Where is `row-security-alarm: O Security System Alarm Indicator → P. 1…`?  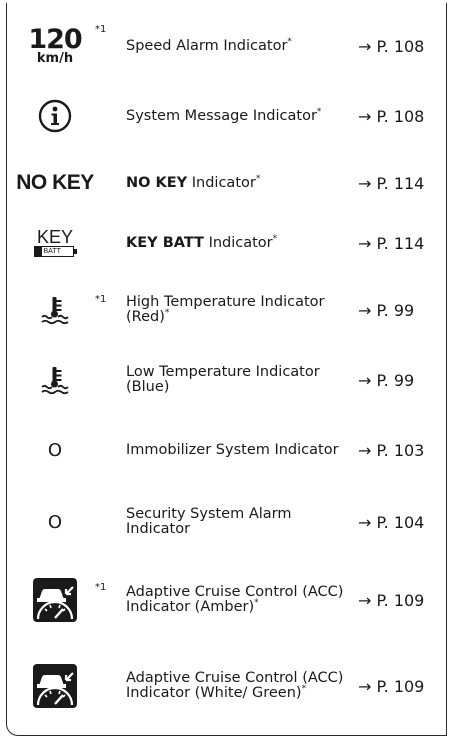 row-security-alarm: O Security System Alarm Indicator → P. 1… is located at coordinates (227, 522).